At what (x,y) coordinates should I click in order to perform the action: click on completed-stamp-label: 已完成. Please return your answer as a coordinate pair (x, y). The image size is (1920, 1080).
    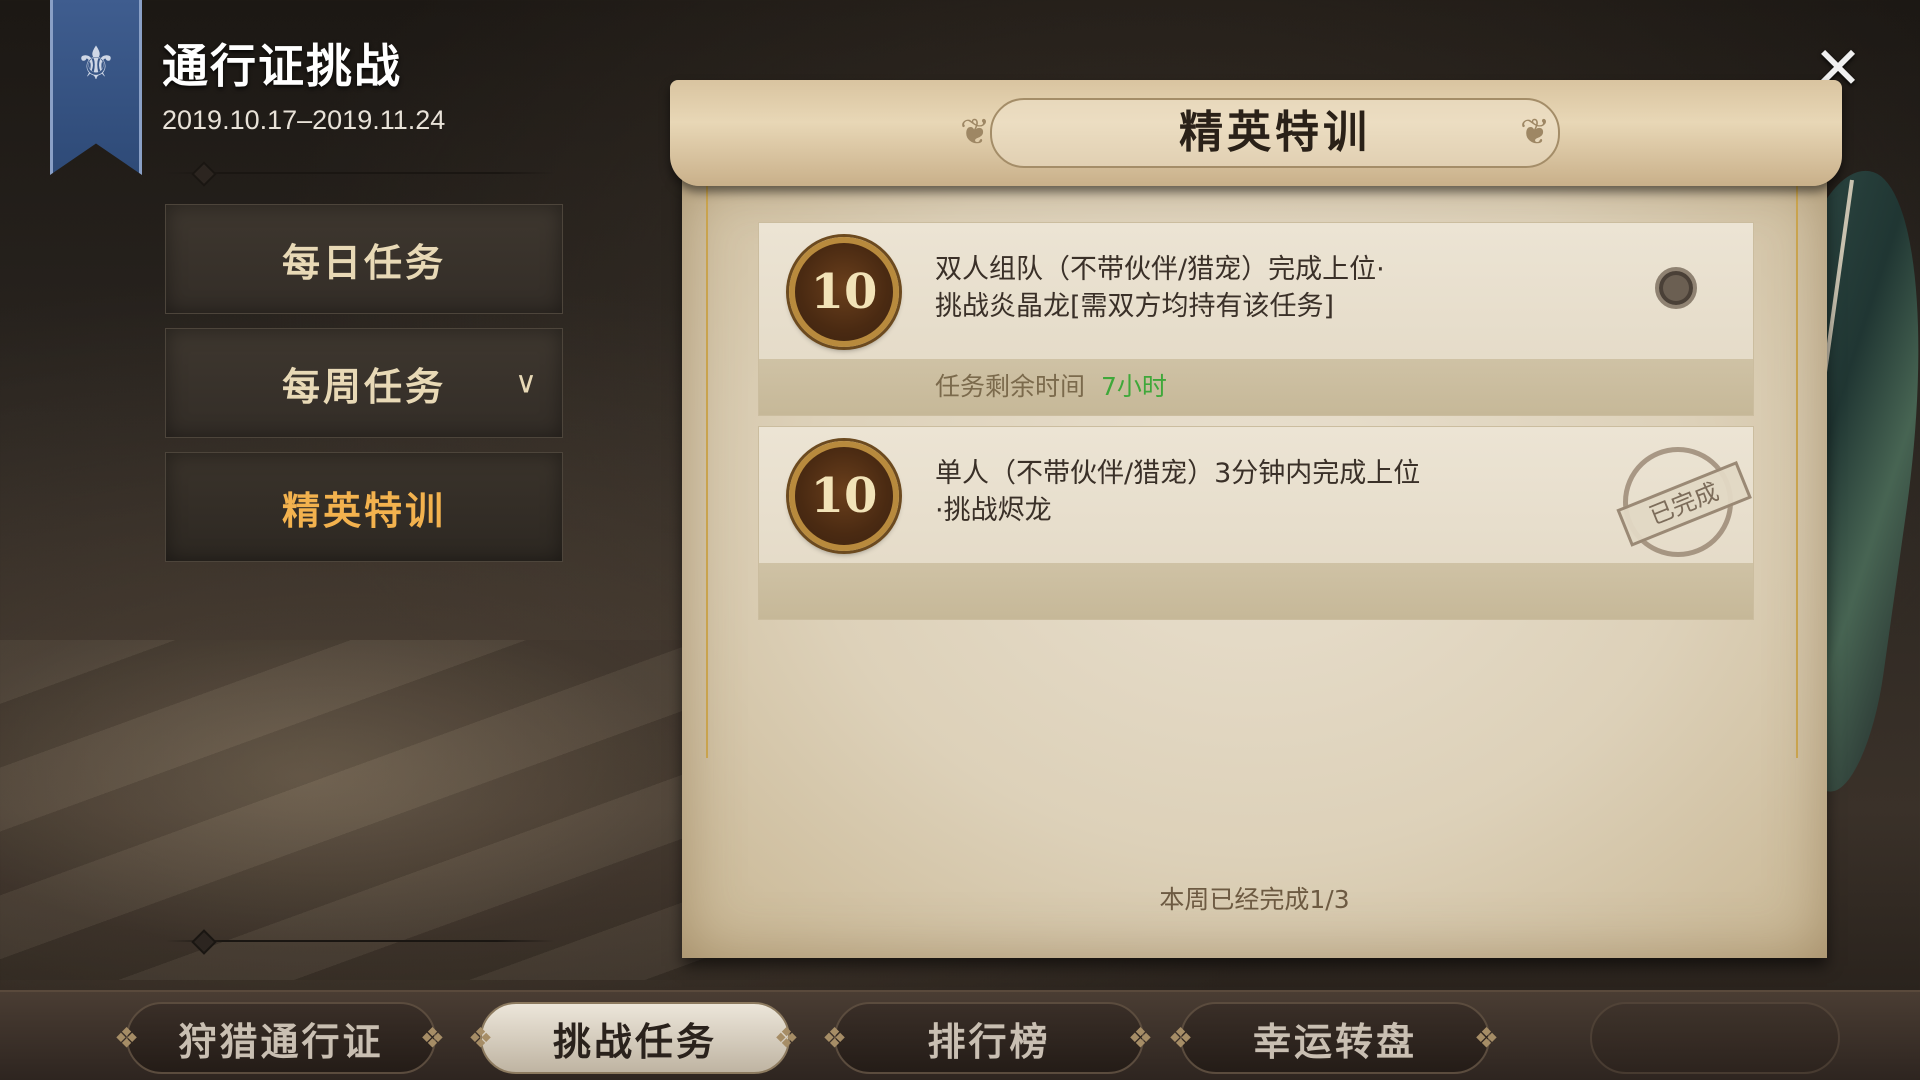
    Looking at the image, I should click on (1684, 503).